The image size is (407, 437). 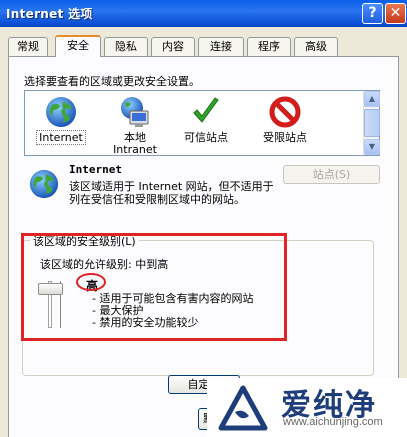 I want to click on scroll-thumb, so click(x=372, y=123).